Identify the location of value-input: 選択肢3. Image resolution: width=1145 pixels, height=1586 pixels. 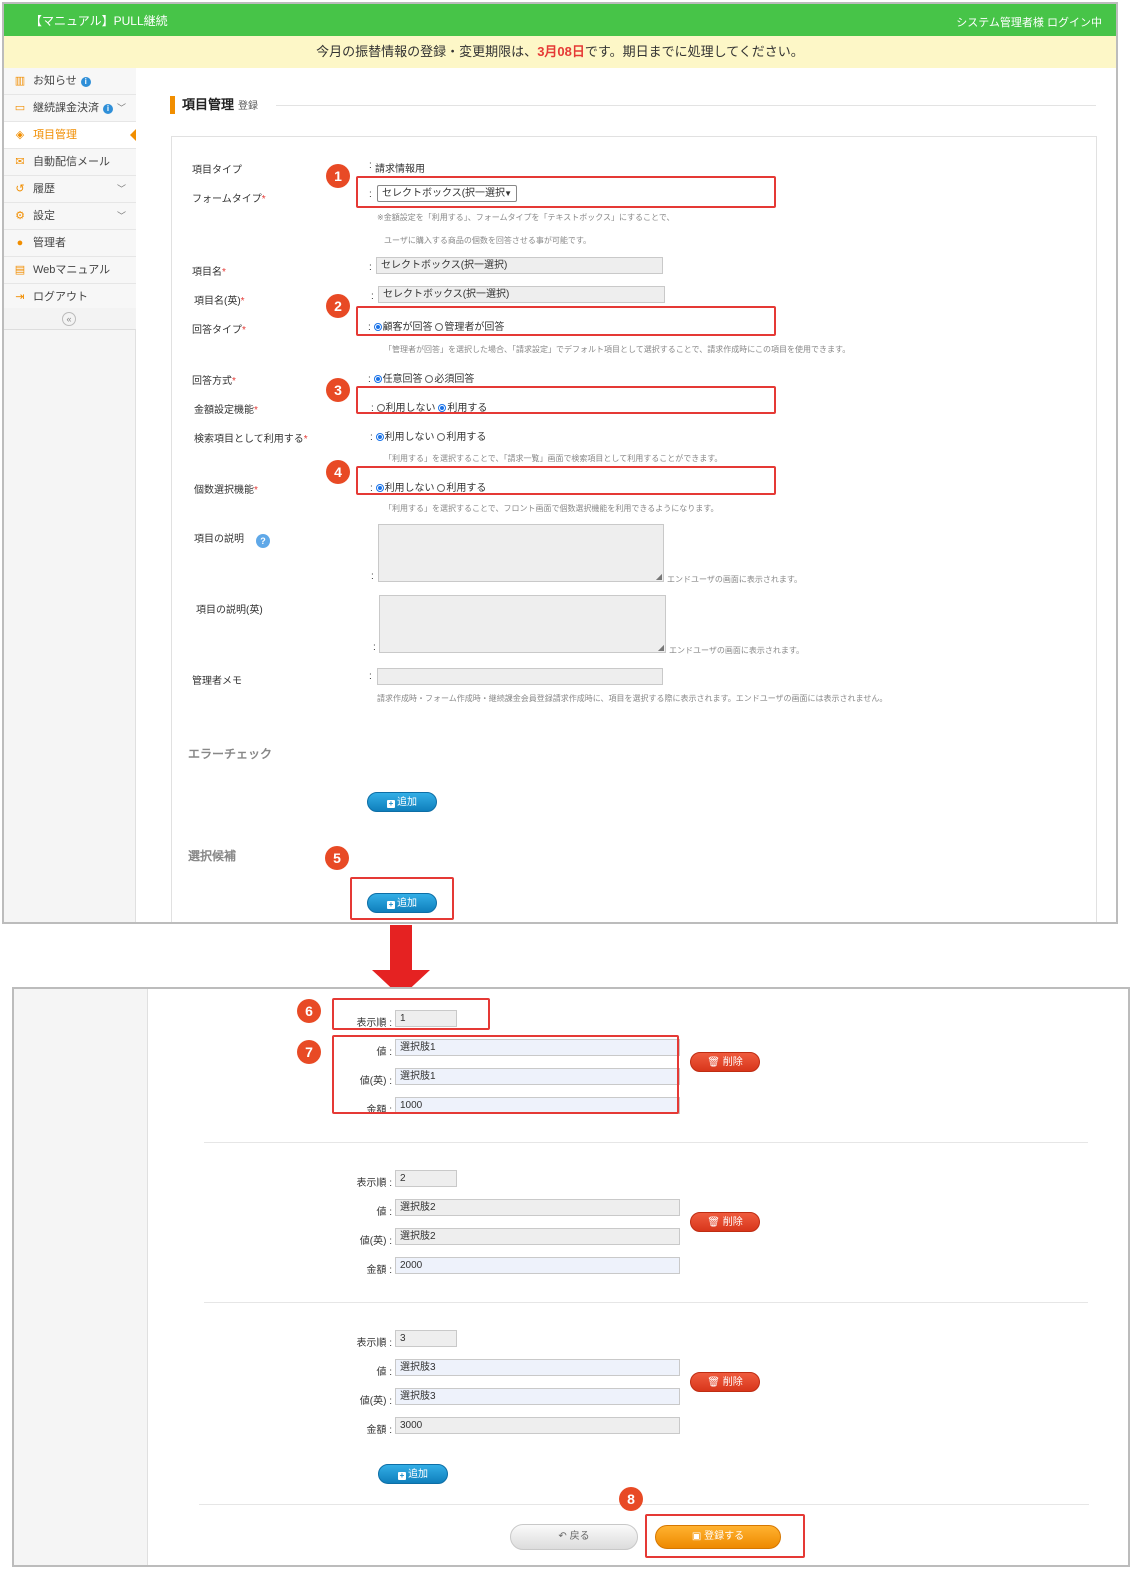
(537, 1367).